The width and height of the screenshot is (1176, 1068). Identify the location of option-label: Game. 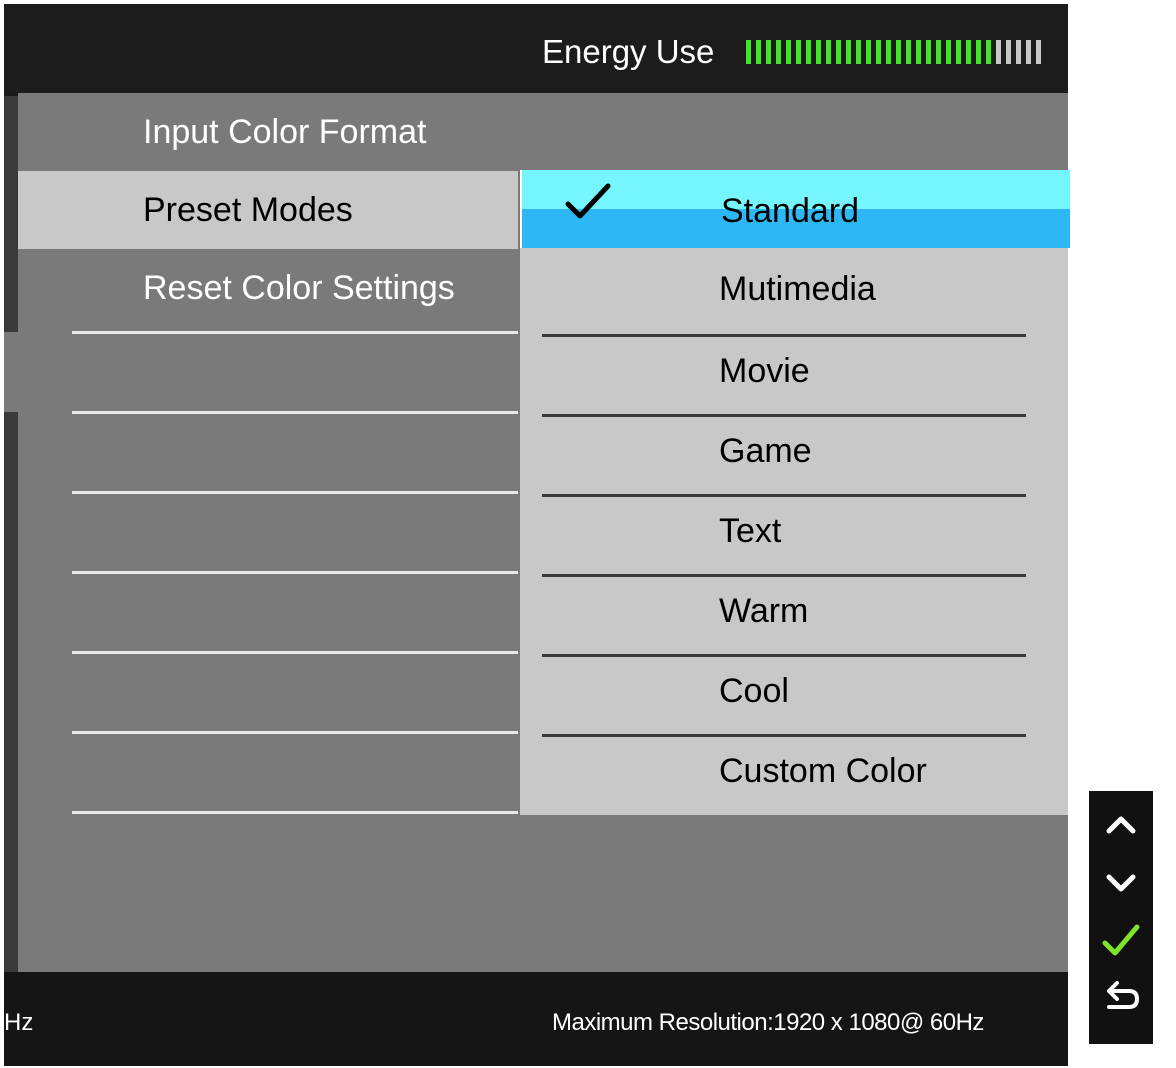
(765, 451).